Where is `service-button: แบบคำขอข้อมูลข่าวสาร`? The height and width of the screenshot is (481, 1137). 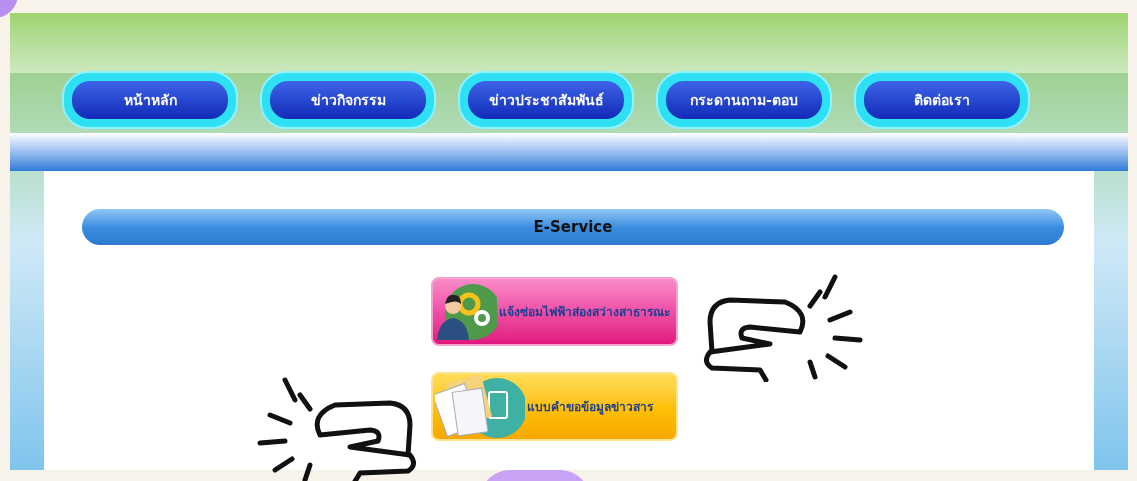
service-button: แบบคำขอข้อมูลข่าวสาร is located at coordinates (554, 406).